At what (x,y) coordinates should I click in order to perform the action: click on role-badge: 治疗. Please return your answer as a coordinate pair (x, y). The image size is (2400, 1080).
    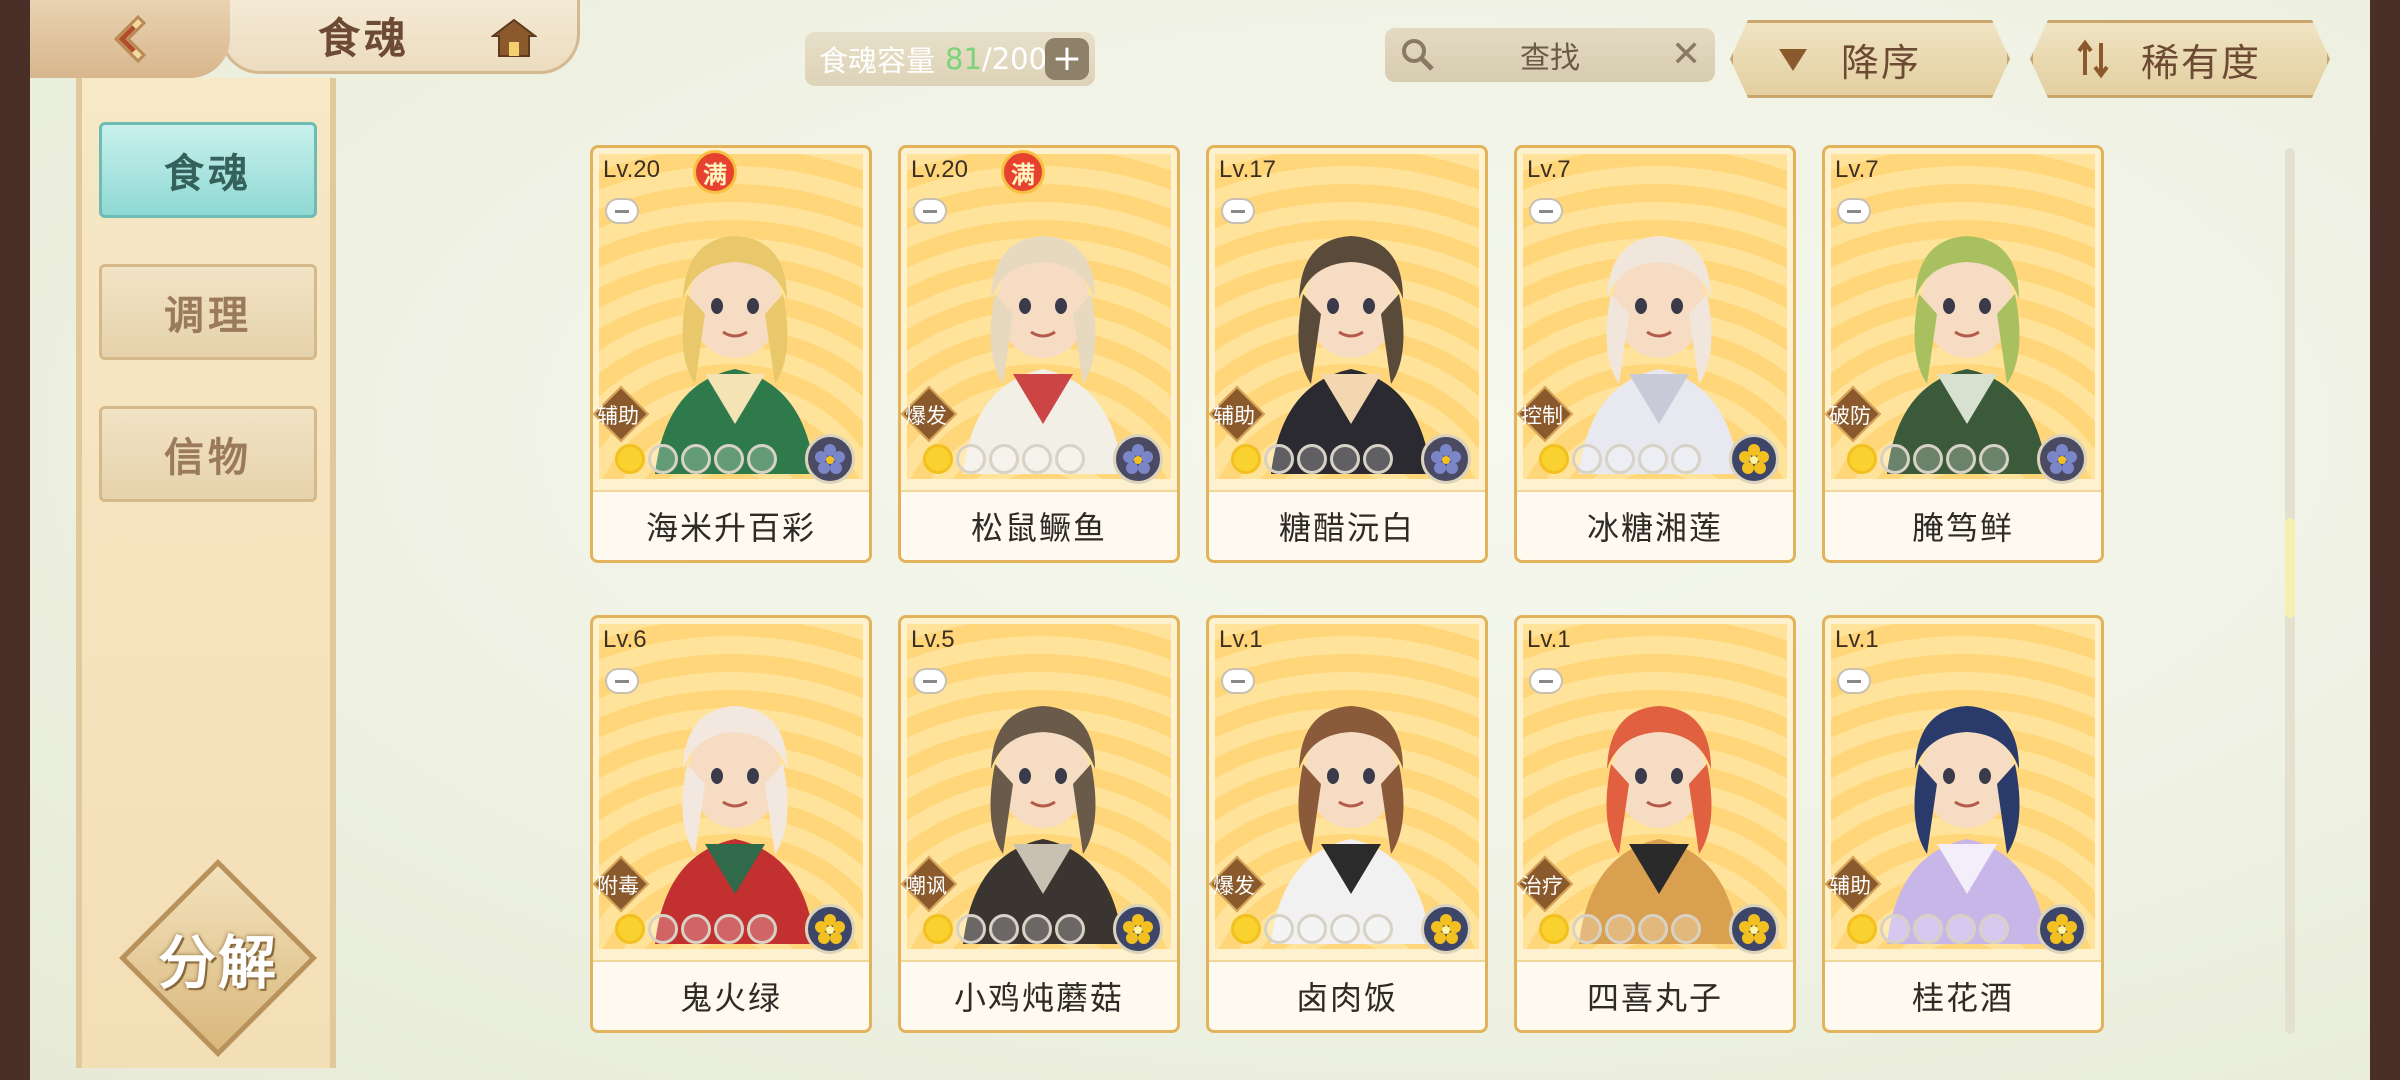
    Looking at the image, I should click on (1545, 884).